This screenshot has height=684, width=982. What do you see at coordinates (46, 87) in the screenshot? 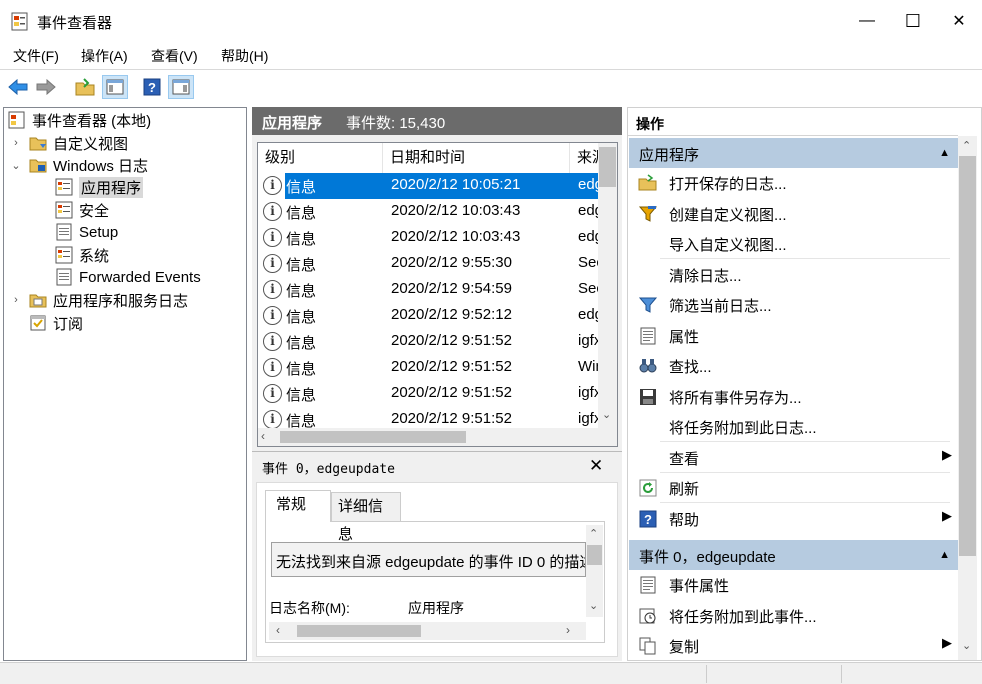
I see `forward-arrow-icon` at bounding box center [46, 87].